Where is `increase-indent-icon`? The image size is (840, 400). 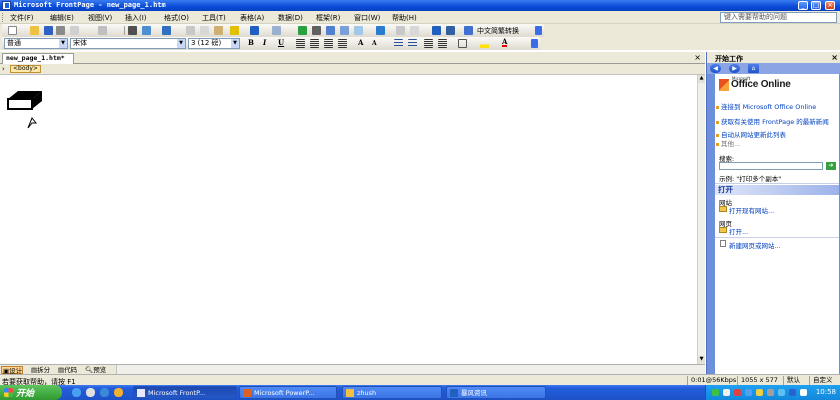 increase-indent-icon is located at coordinates (442, 43).